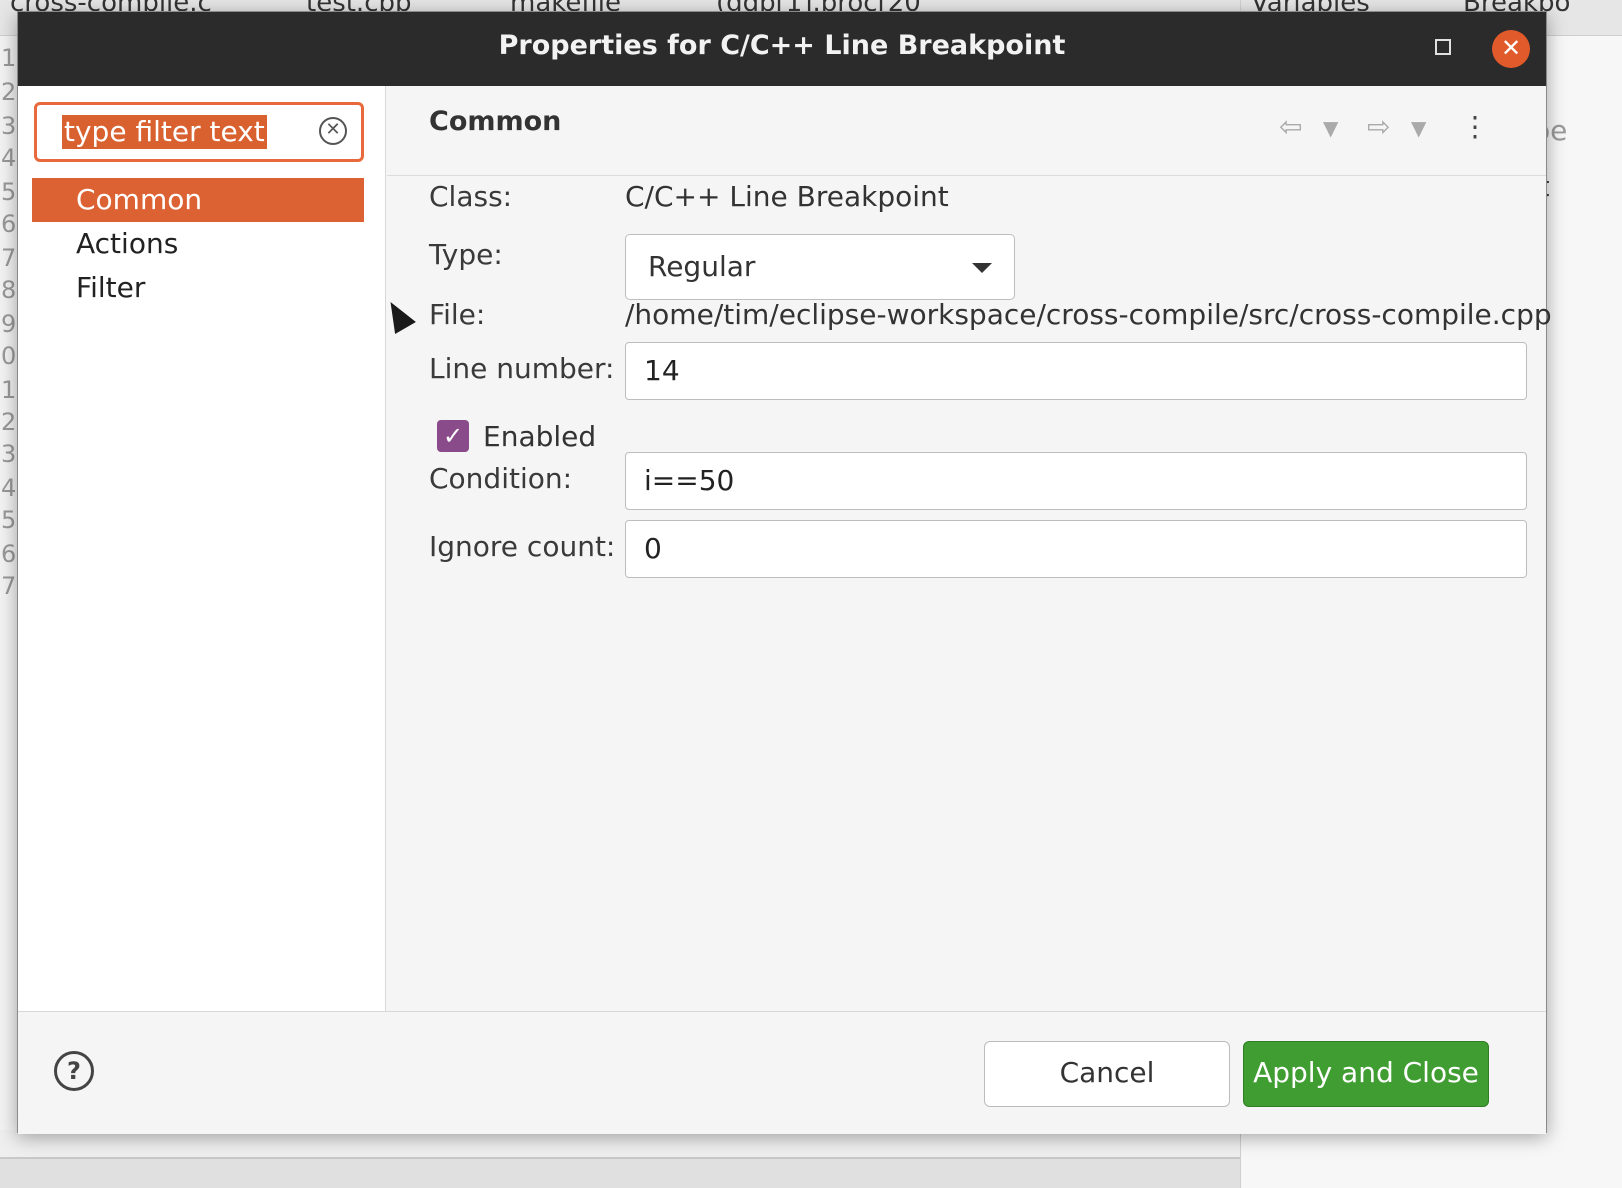 The height and width of the screenshot is (1188, 1622). I want to click on back-dropdown-icon: ▼, so click(1330, 128).